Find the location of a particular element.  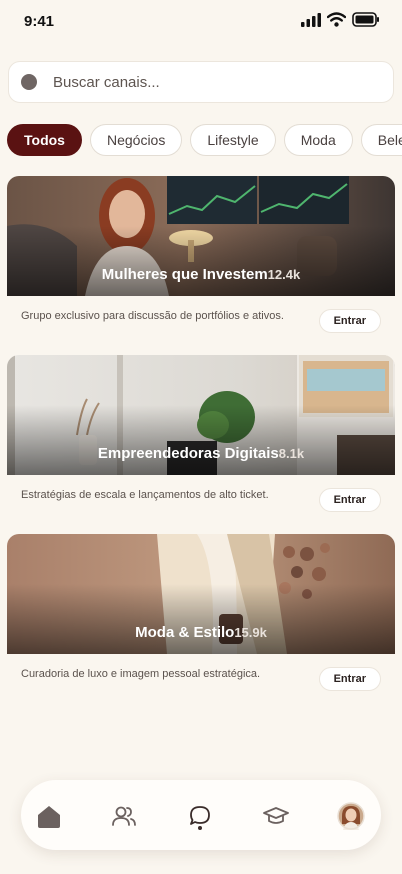

nav-community is located at coordinates (124, 816).